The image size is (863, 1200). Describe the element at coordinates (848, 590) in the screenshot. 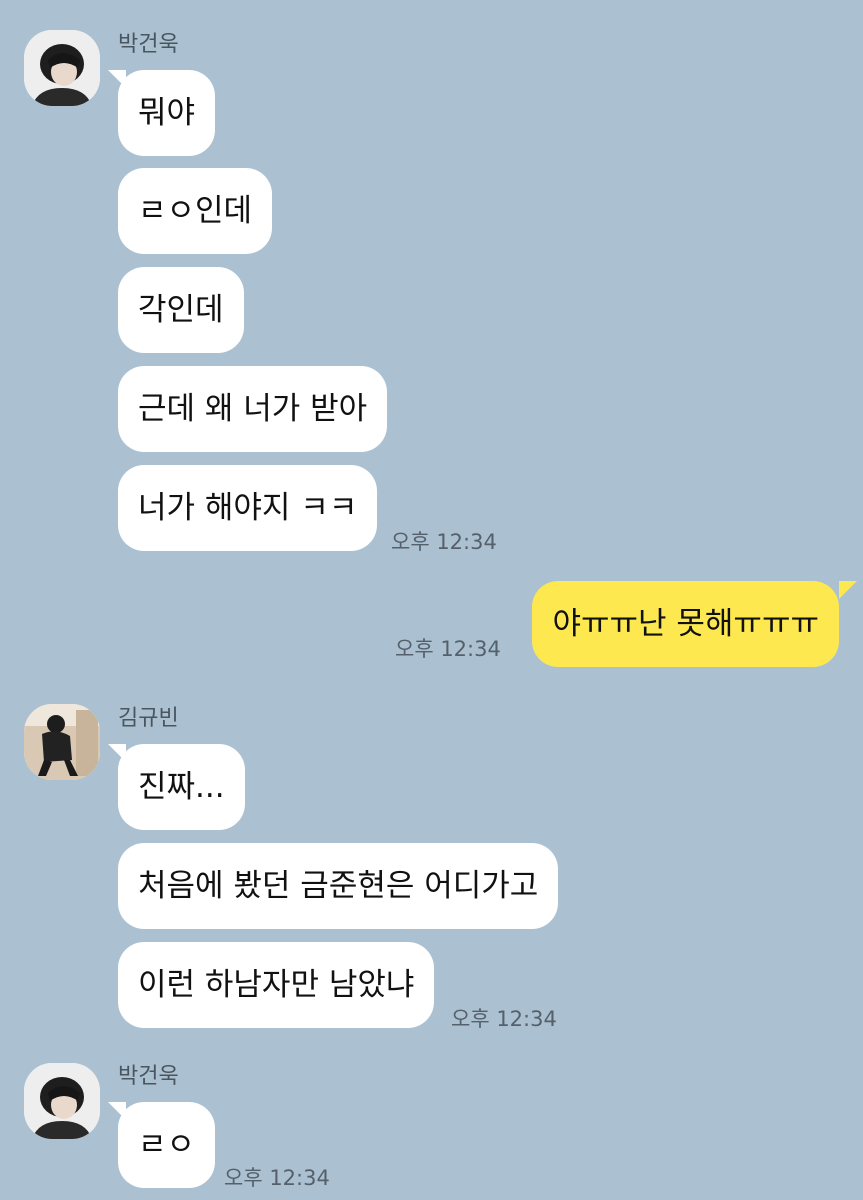

I see `bubble-tail` at that location.